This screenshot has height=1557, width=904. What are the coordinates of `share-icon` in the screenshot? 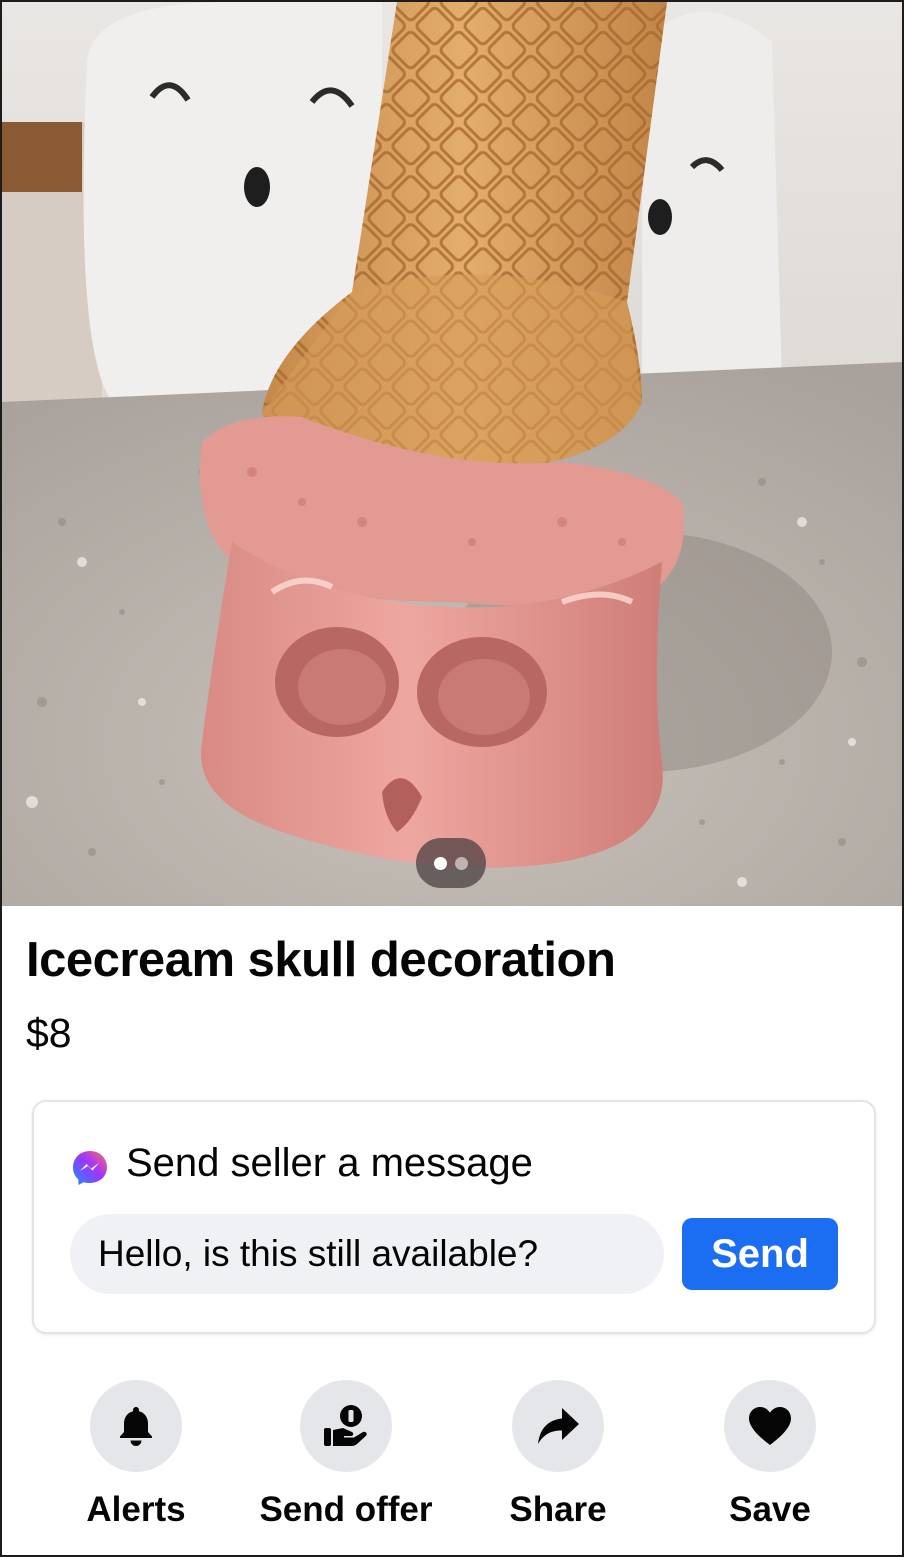 It's located at (558, 1426).